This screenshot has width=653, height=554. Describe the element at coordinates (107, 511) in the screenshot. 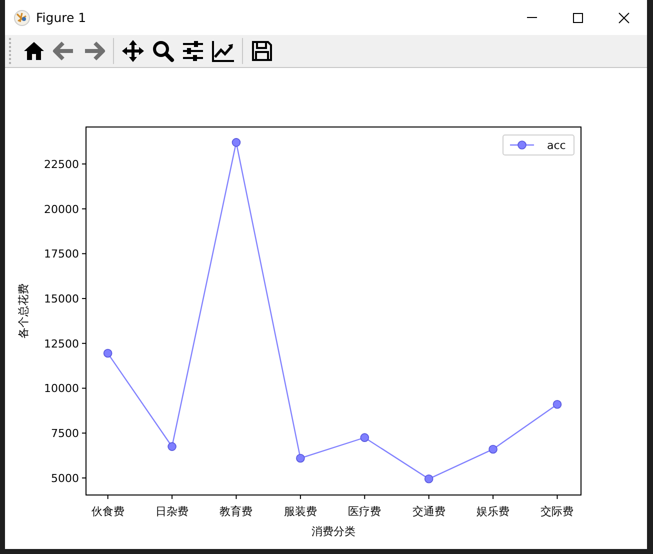

I see `x-tick-label: 伙食费` at that location.